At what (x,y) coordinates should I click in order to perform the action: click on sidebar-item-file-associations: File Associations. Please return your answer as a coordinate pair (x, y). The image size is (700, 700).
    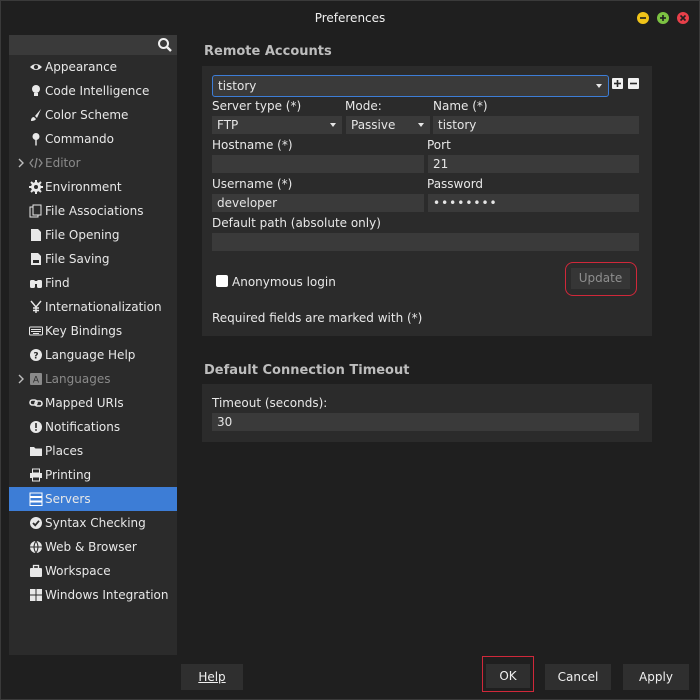
    Looking at the image, I should click on (93, 211).